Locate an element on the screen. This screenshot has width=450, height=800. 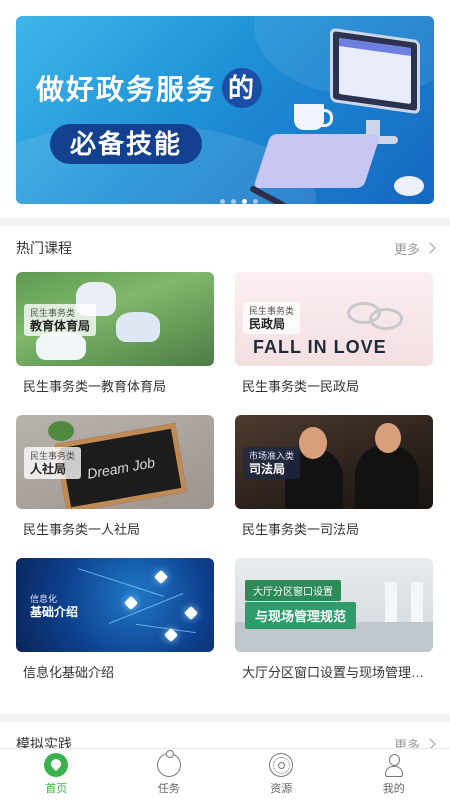
hot-courses-more-link: 更多 is located at coordinates (414, 248).